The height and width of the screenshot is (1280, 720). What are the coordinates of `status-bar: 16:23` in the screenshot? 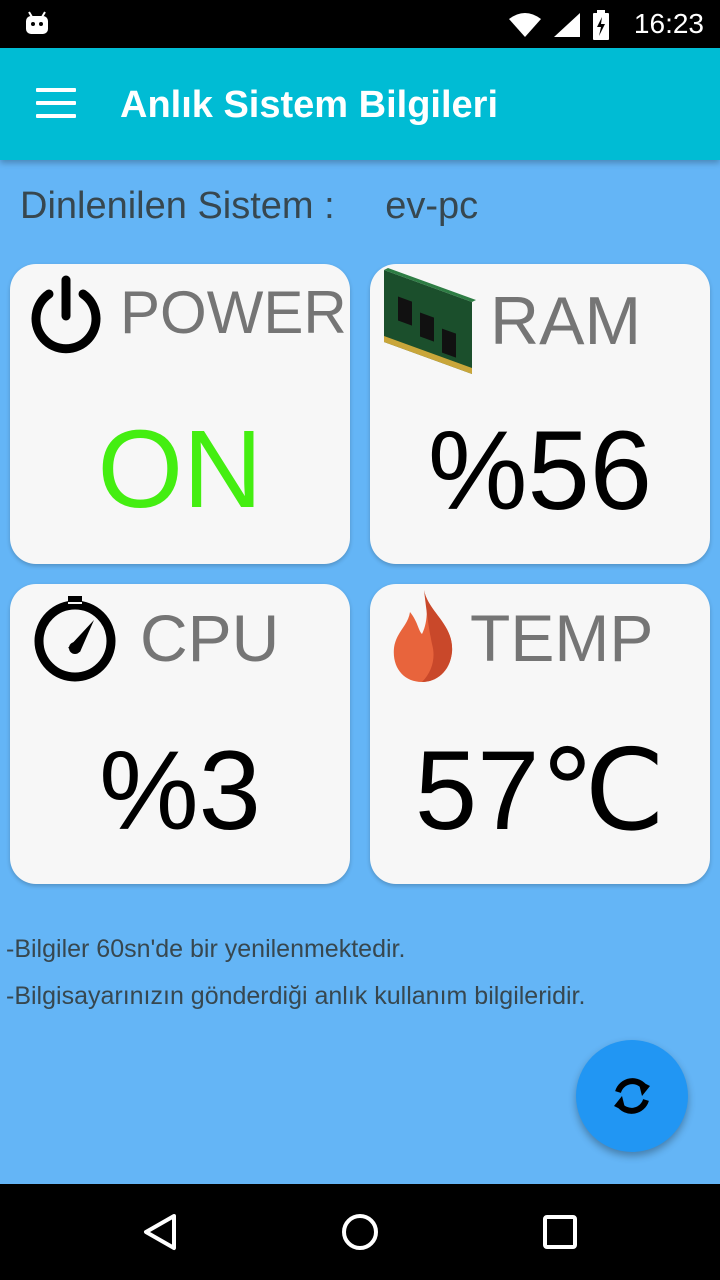 It's located at (360, 24).